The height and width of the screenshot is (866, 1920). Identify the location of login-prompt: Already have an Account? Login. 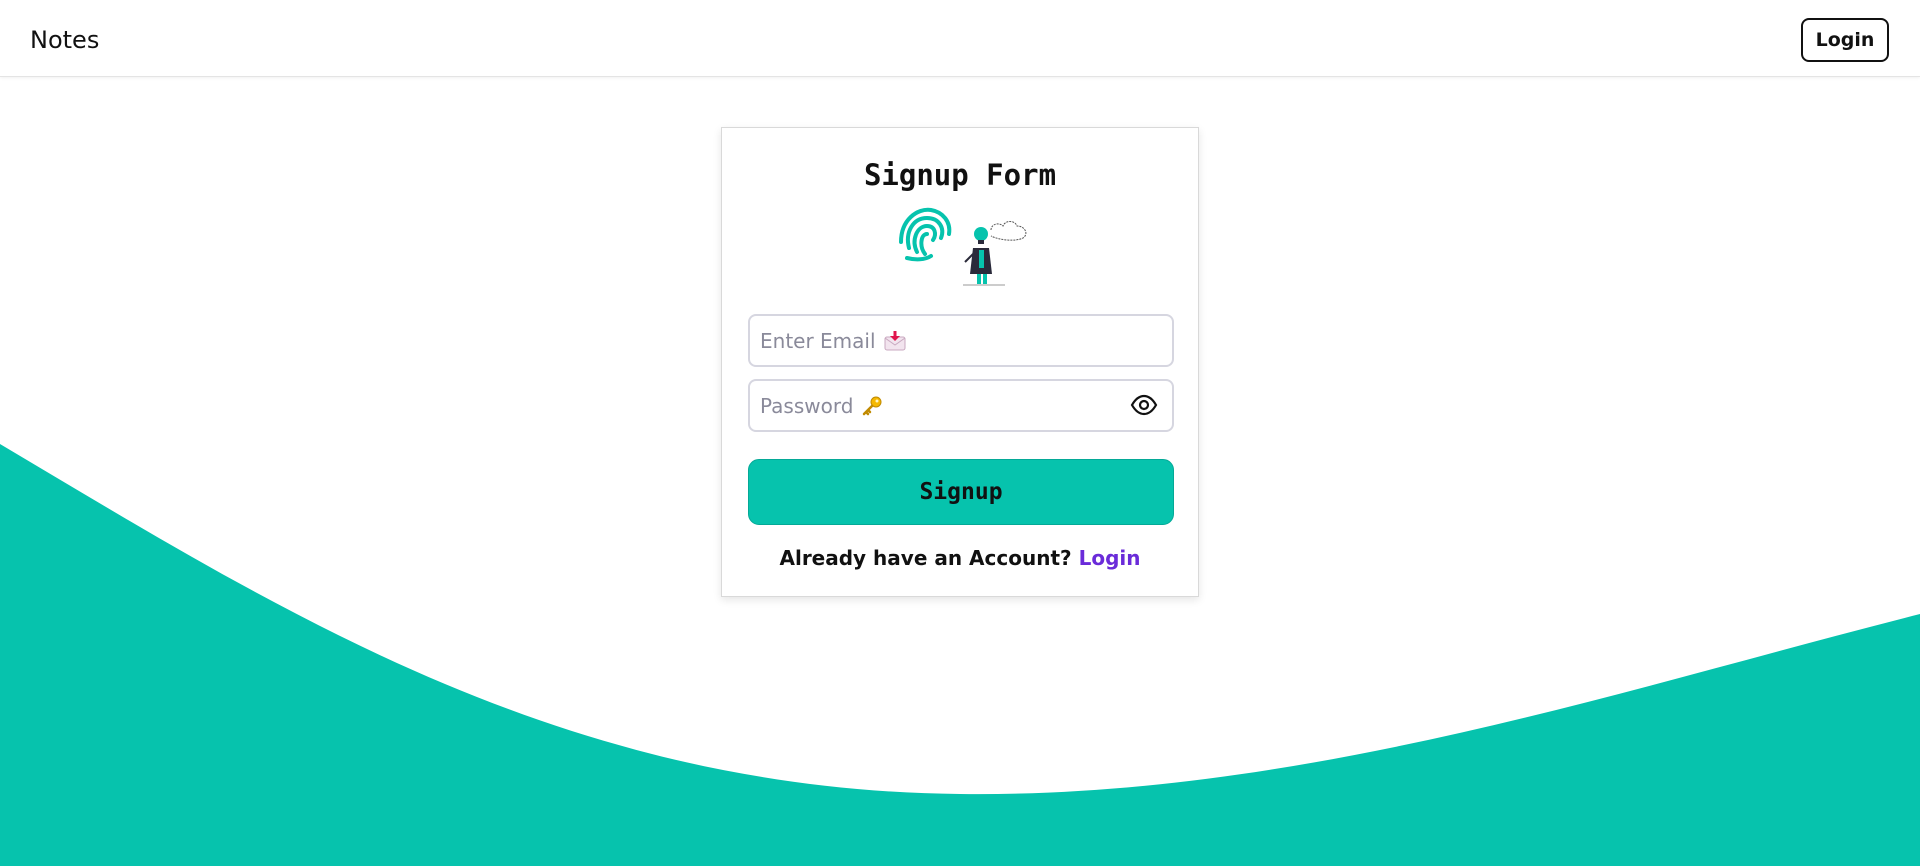
(960, 558).